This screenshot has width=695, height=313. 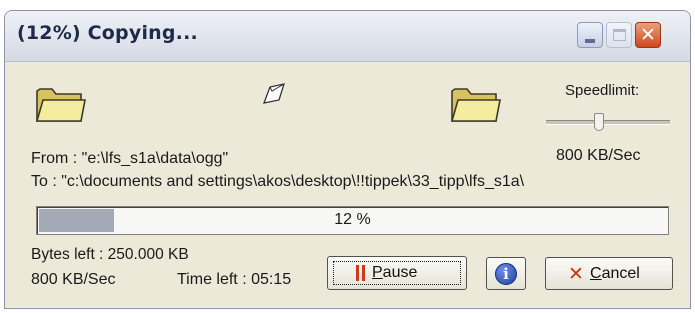 I want to click on source-path: From : "e:\lfs_s1a\data\ogg", so click(x=130, y=158).